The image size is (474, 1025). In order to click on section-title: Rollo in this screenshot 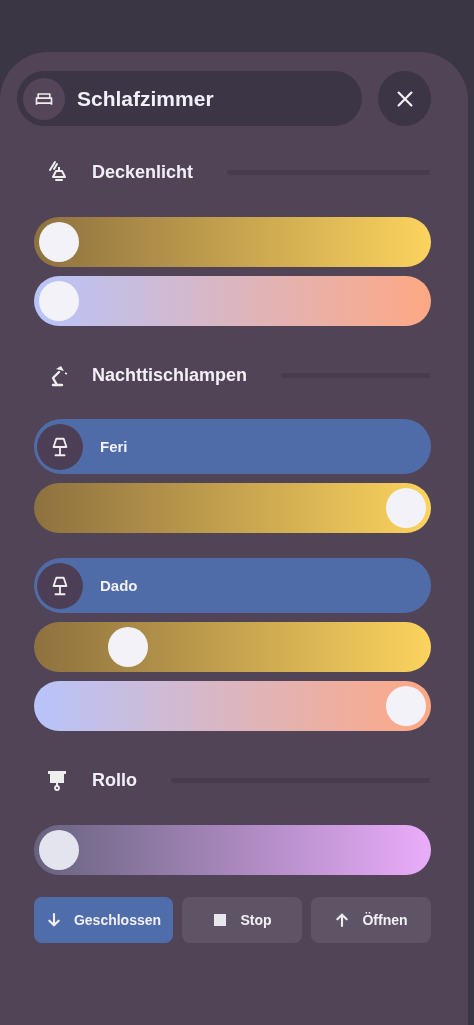, I will do `click(114, 780)`.